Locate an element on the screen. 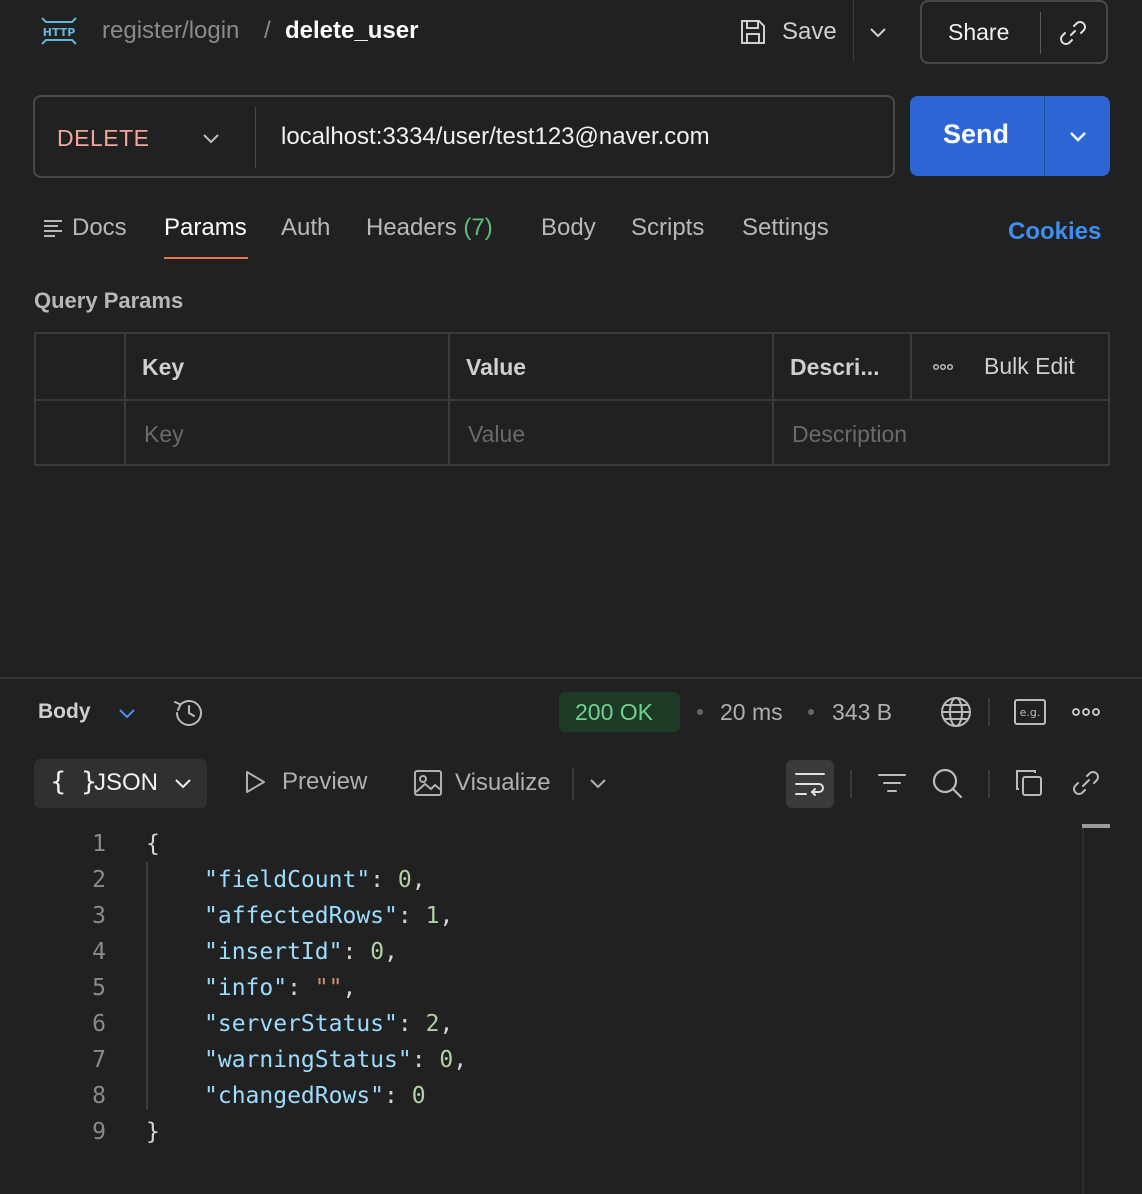  value-input: Value is located at coordinates (496, 434).